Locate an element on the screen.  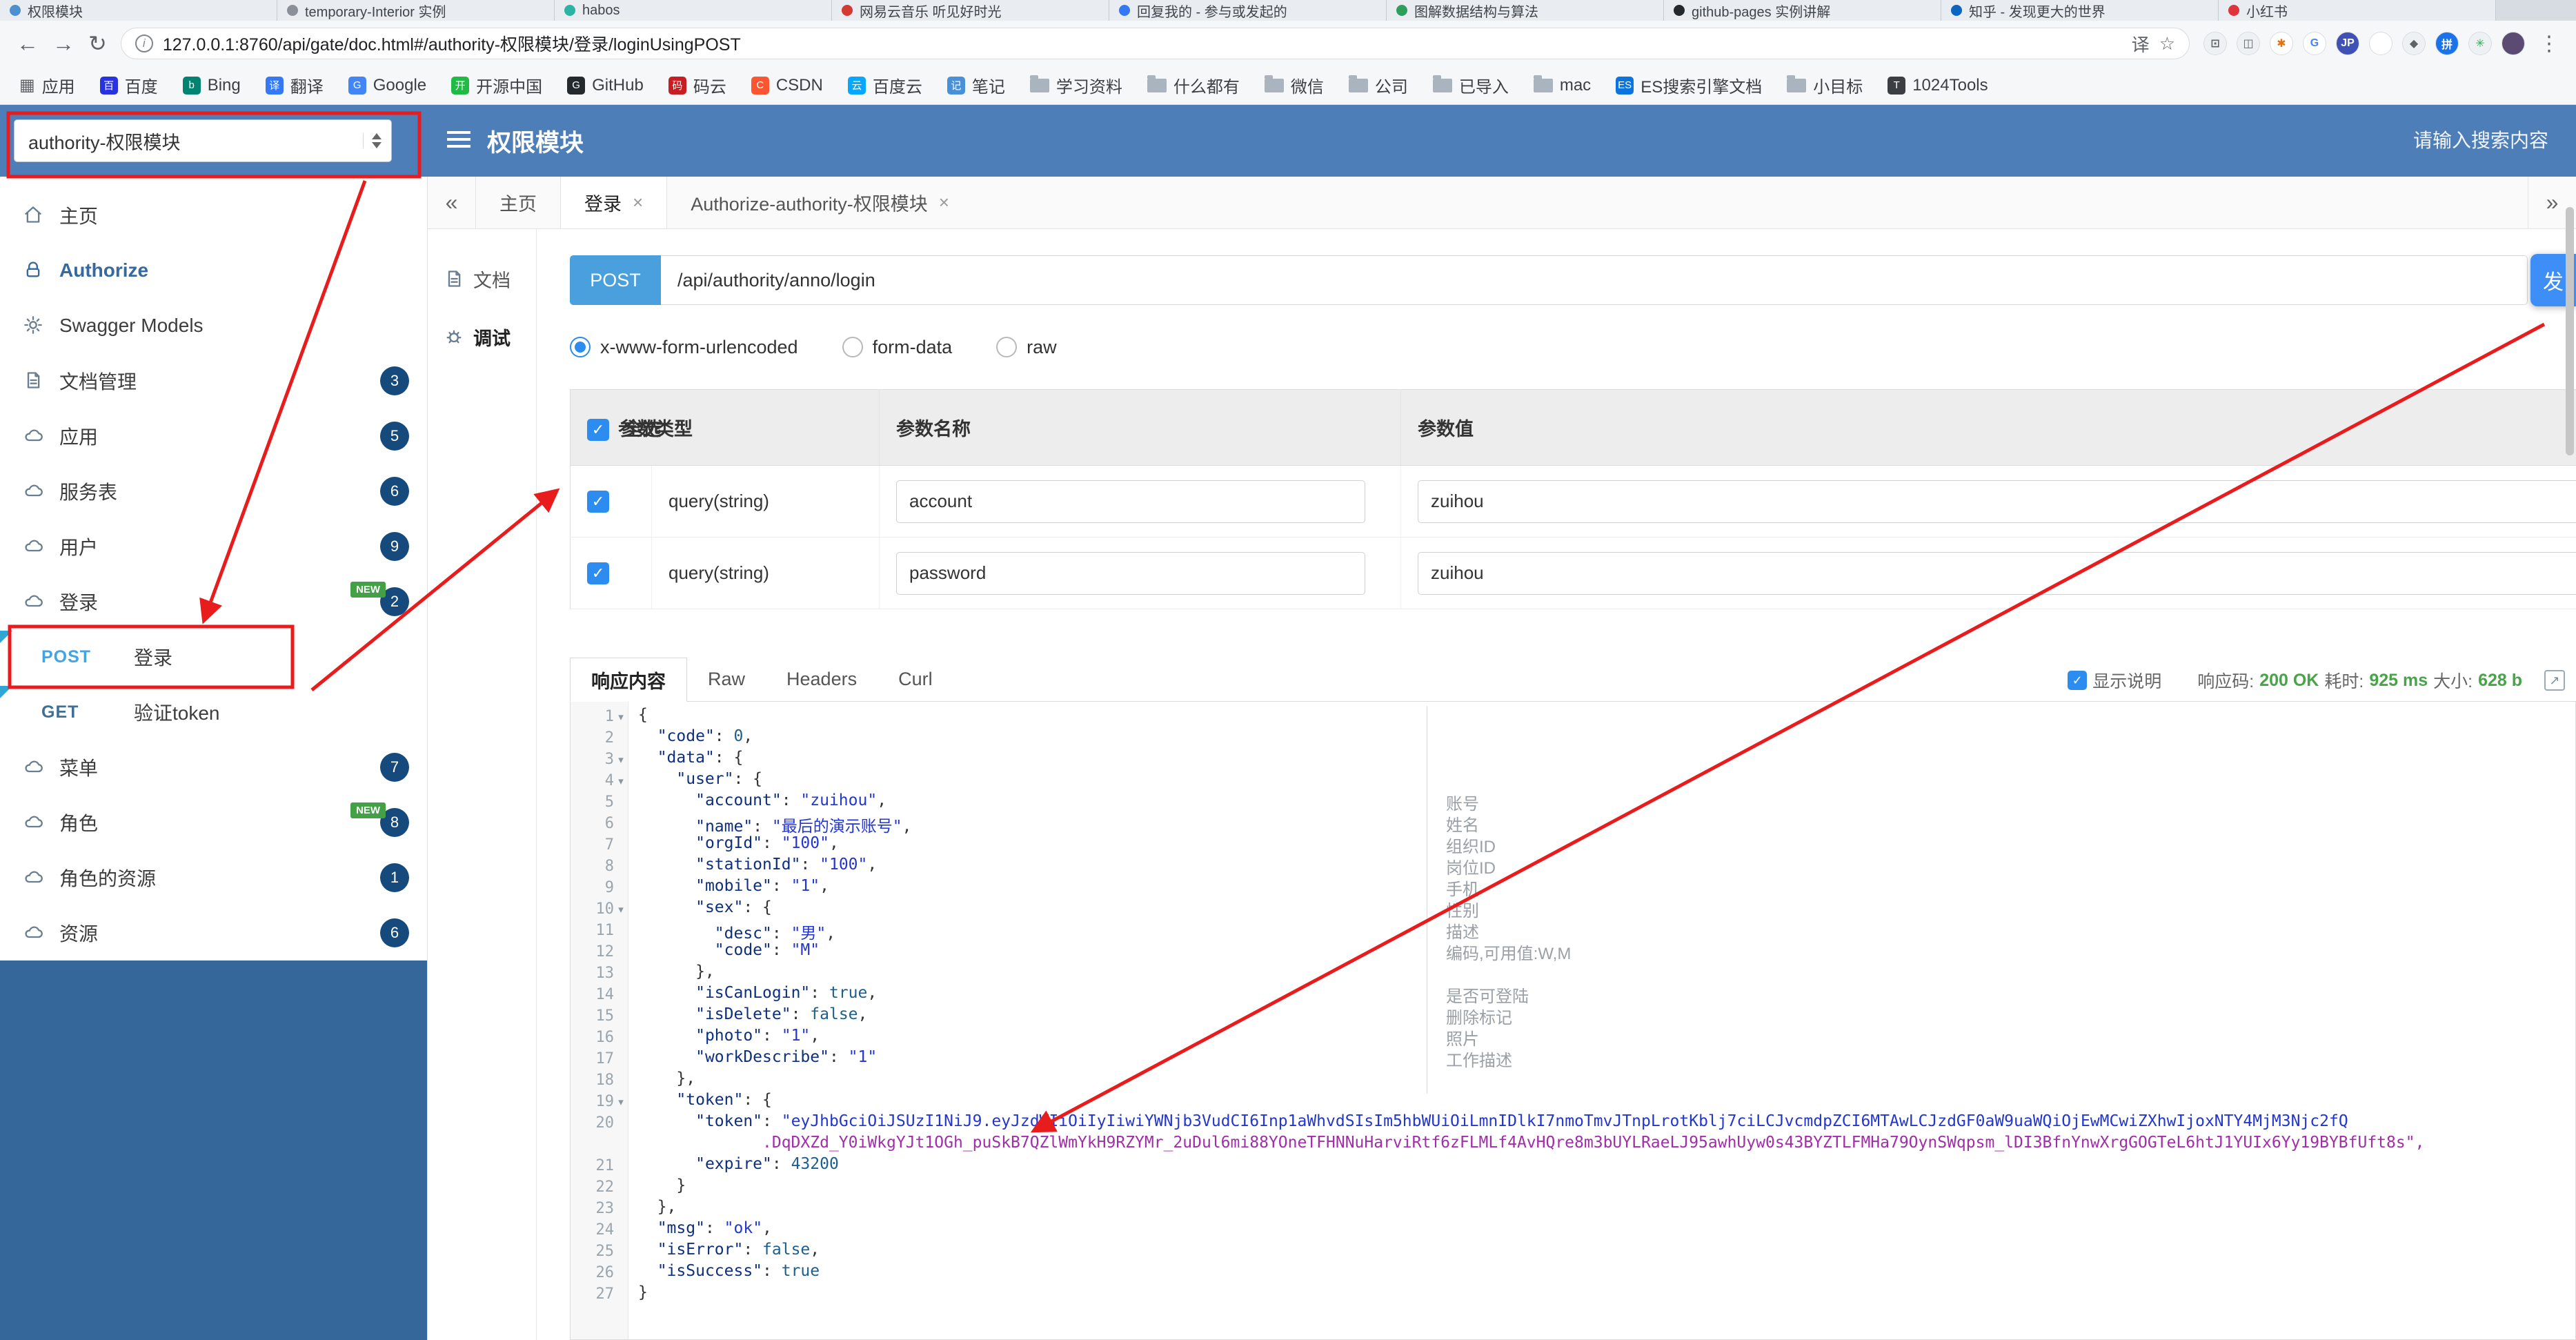
sidebar-item-label: 菜单 is located at coordinates (79, 768).